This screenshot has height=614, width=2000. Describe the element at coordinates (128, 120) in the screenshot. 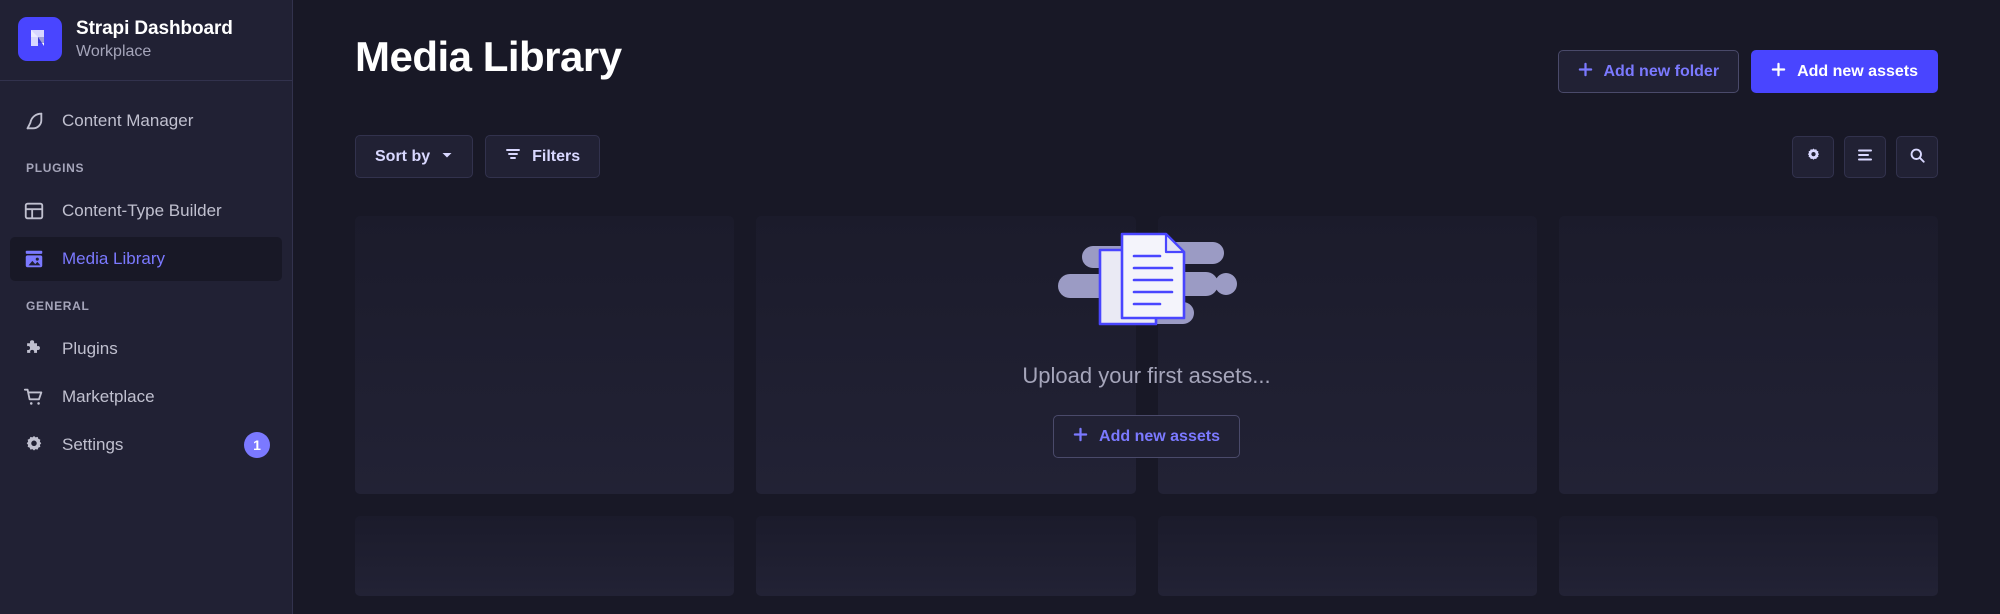

I see `sidebar-item-label: Content Manager` at that location.